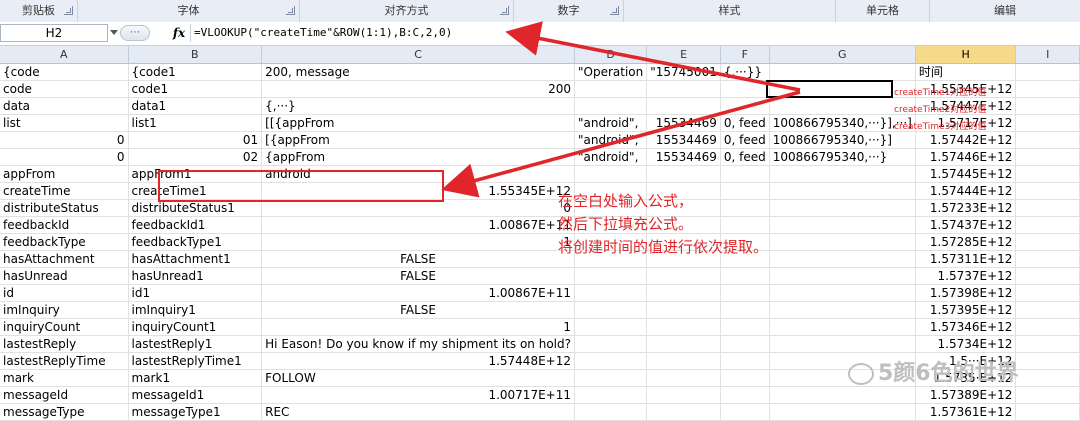  Describe the element at coordinates (195, 344) in the screenshot. I see `cell-b17: lastestReply1` at that location.